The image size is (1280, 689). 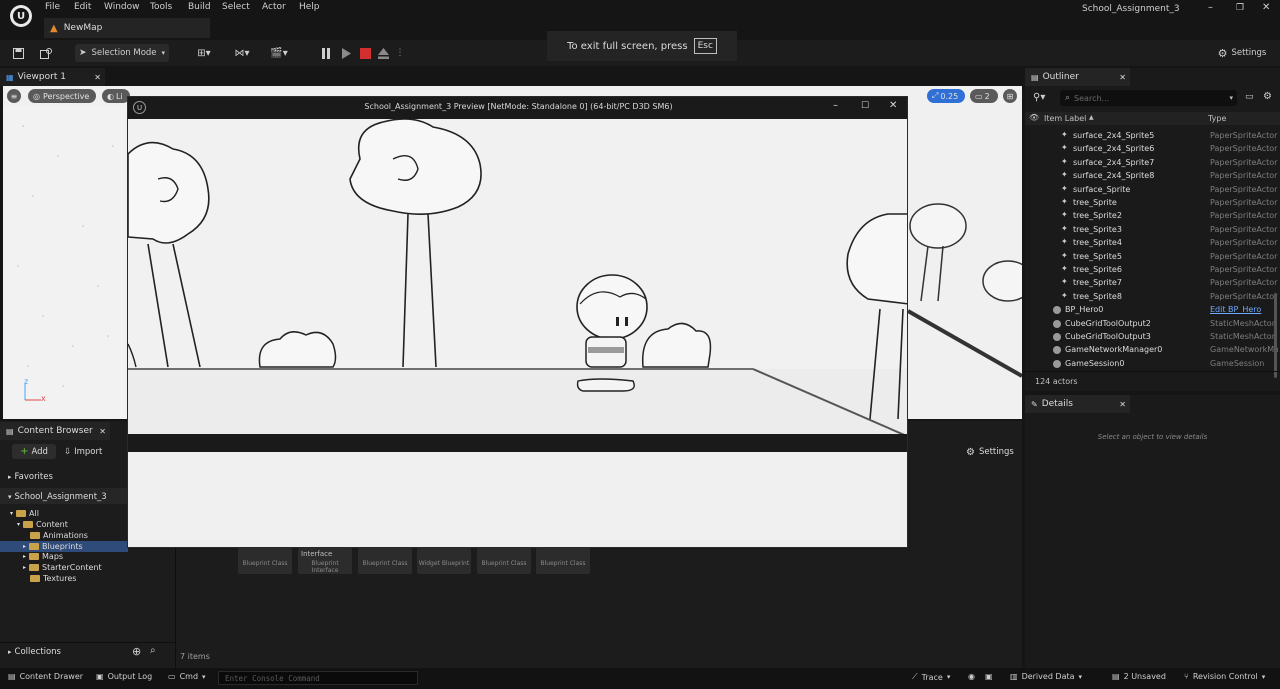 I want to click on camera-speed-button: ▭ 2, so click(x=984, y=96).